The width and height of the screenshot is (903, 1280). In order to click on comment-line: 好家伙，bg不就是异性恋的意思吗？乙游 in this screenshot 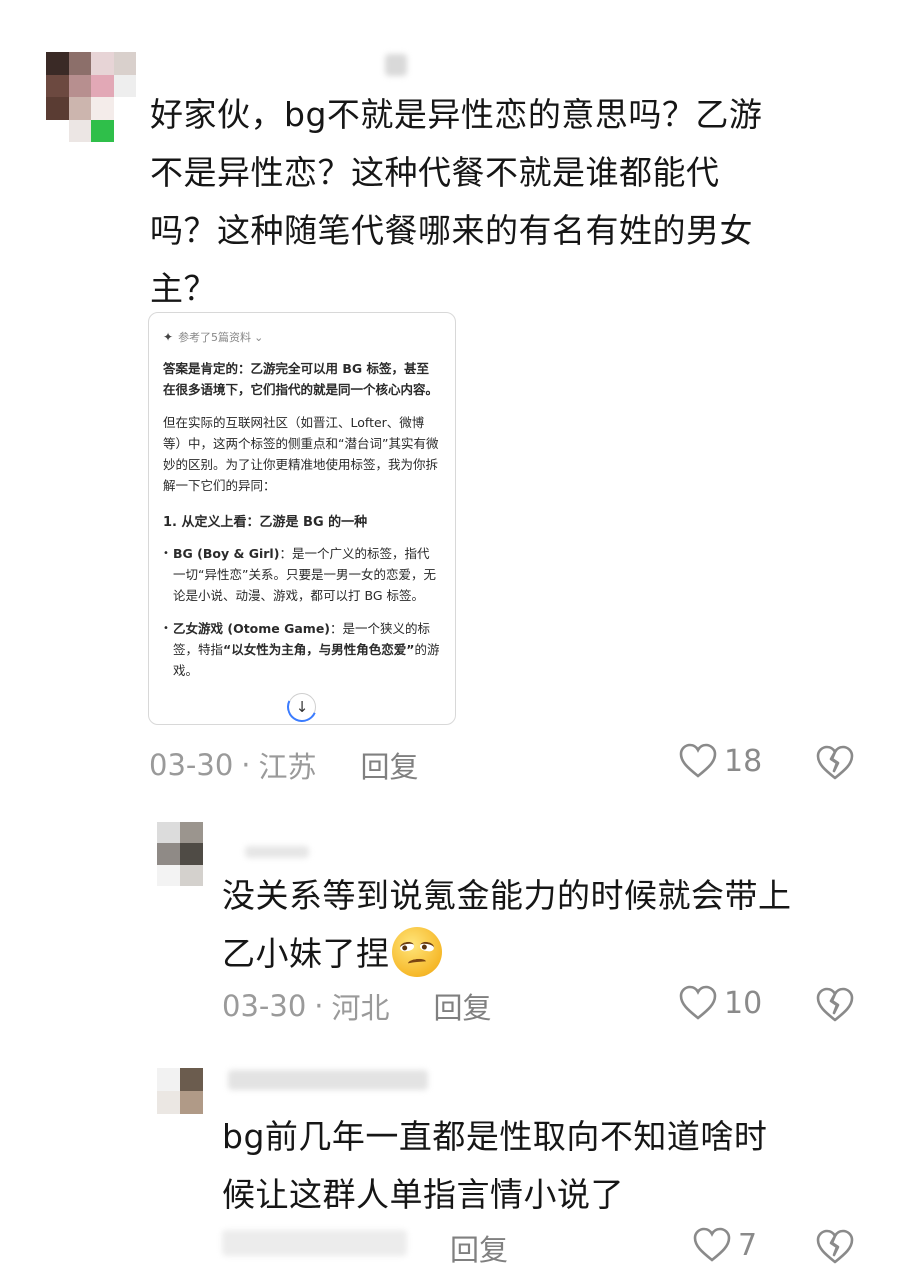, I will do `click(456, 114)`.